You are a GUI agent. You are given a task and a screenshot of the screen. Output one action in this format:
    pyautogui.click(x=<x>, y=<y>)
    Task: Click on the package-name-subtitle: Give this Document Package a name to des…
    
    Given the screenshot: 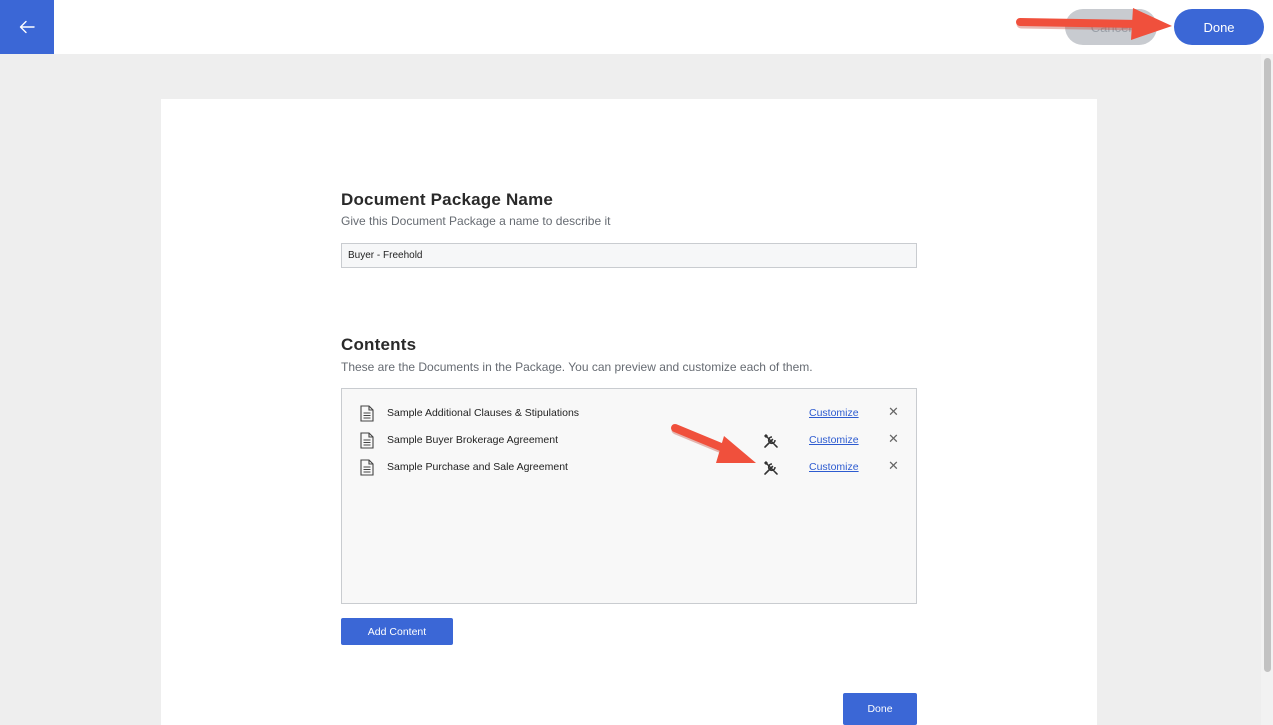 What is the action you would take?
    pyautogui.click(x=476, y=221)
    